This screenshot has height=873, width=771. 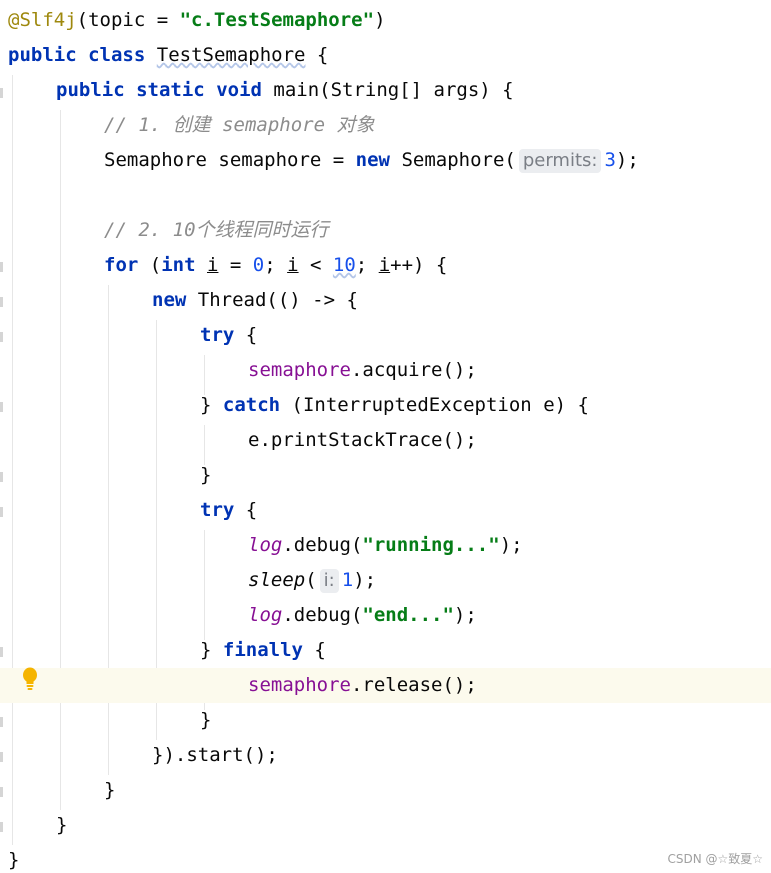 I want to click on code-line-log-end: log.debug("end...");, so click(x=509, y=615).